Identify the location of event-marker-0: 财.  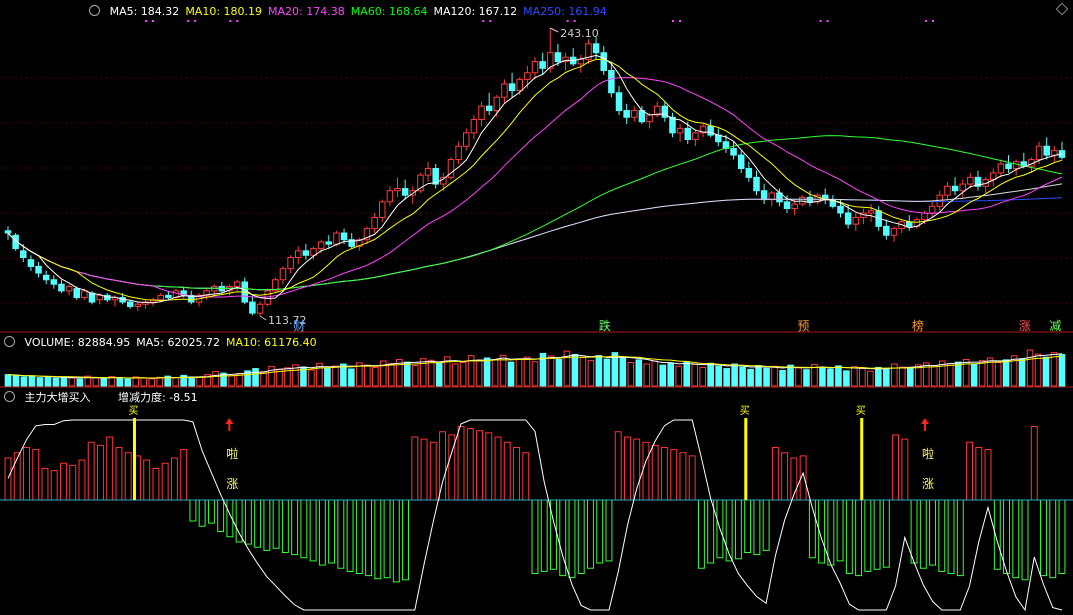
(299, 326).